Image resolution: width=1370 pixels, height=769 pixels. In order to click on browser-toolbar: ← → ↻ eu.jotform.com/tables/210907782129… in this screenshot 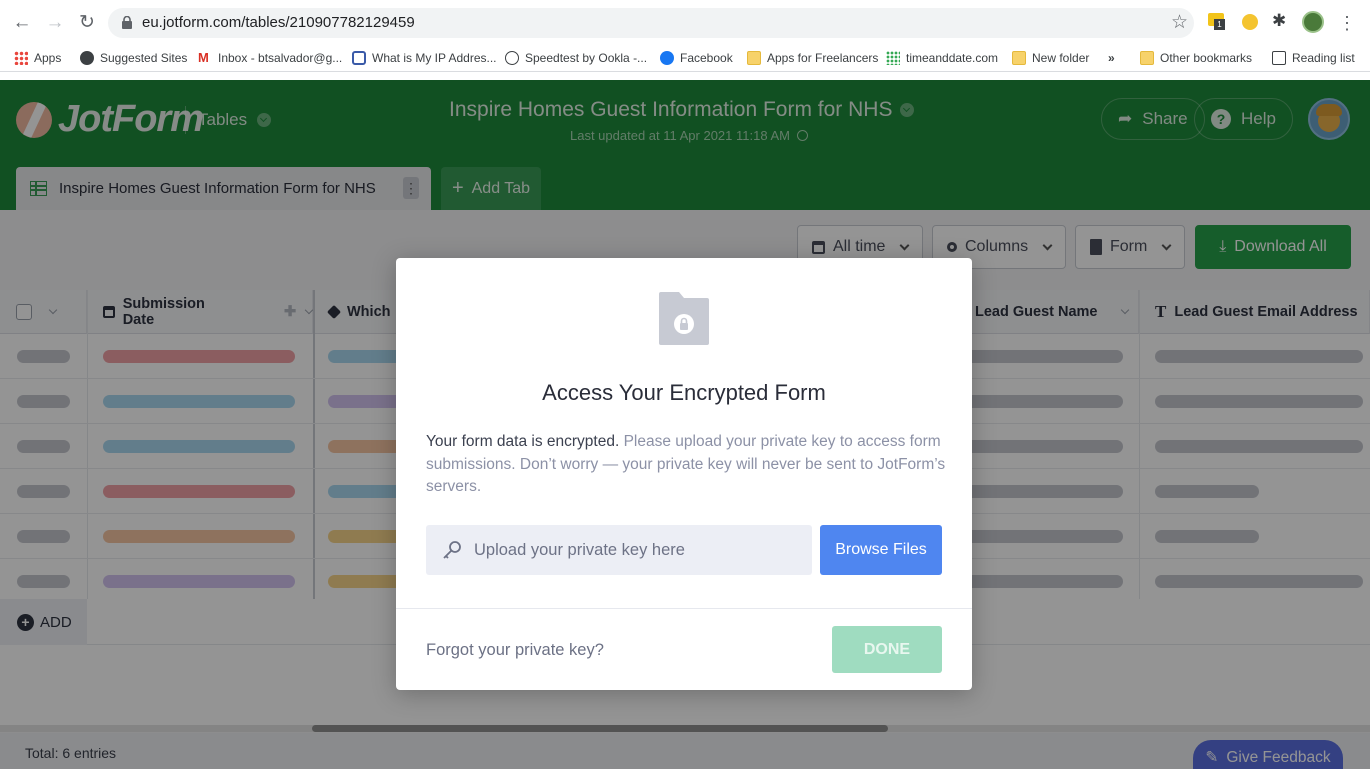, I will do `click(685, 23)`.